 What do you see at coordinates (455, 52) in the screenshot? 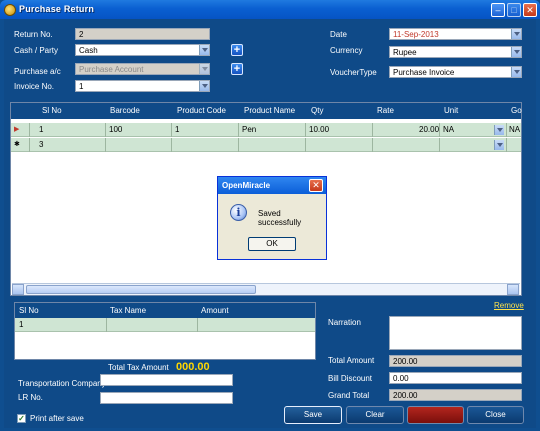
I see `currency-select: Rupee` at bounding box center [455, 52].